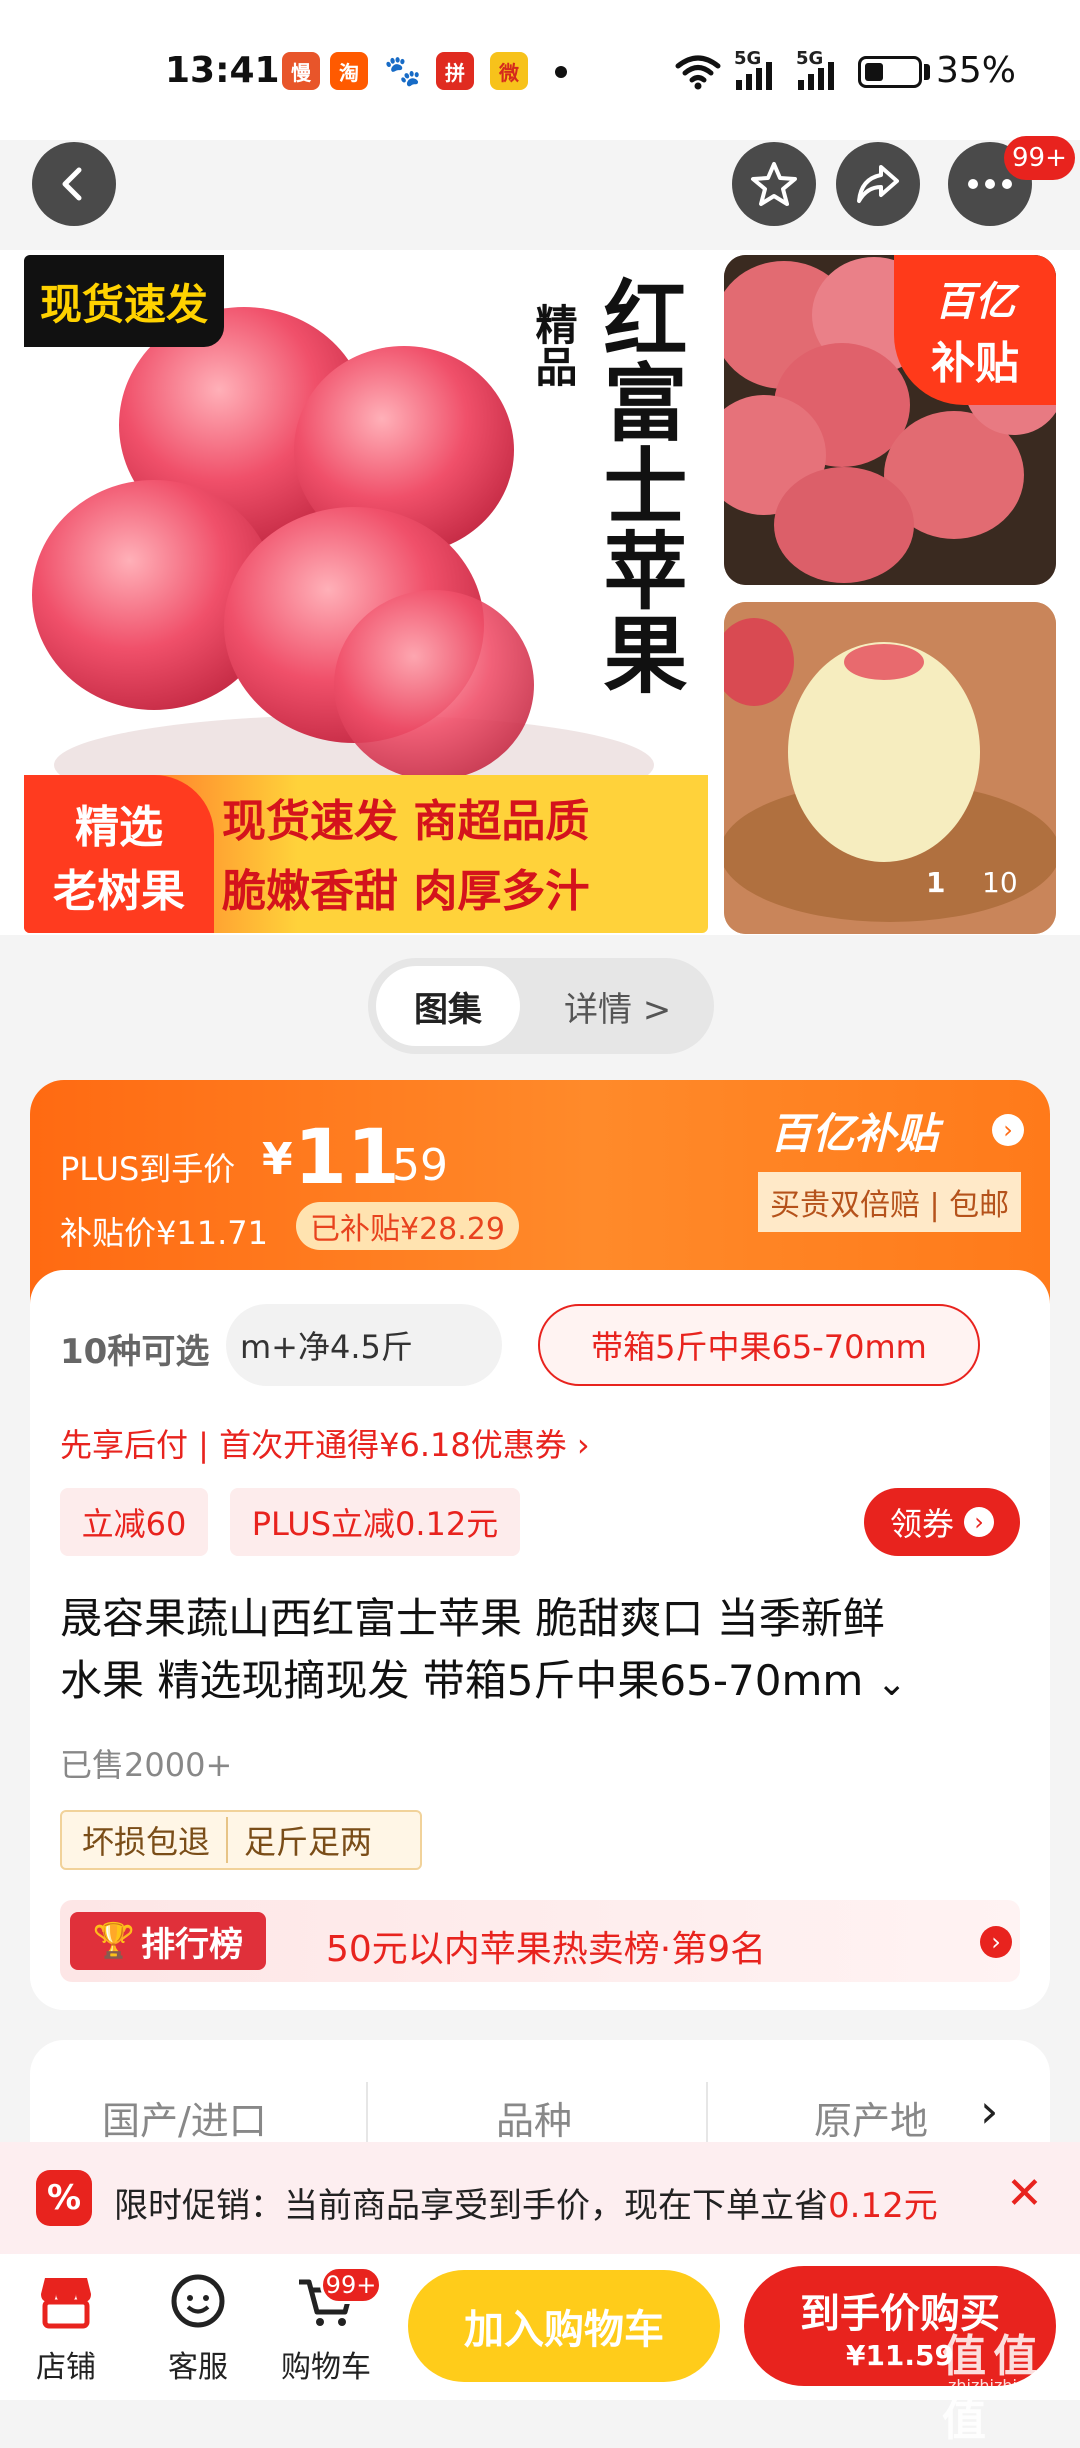 The image size is (1080, 2448). I want to click on favorite-button, so click(774, 184).